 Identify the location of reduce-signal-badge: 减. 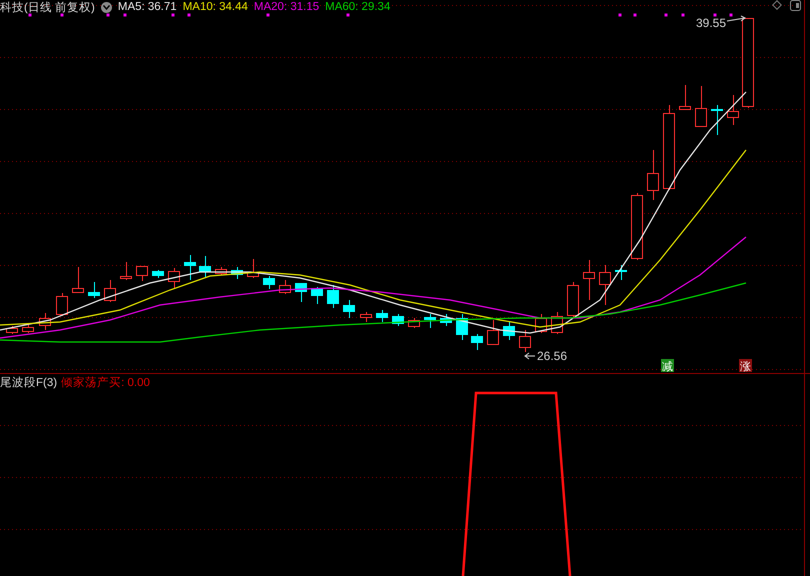
(667, 366).